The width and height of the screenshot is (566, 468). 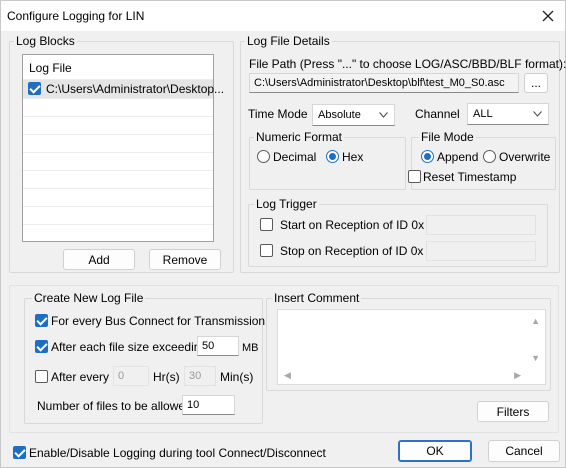 What do you see at coordinates (339, 115) in the screenshot?
I see `time-mode-value: Absolute` at bounding box center [339, 115].